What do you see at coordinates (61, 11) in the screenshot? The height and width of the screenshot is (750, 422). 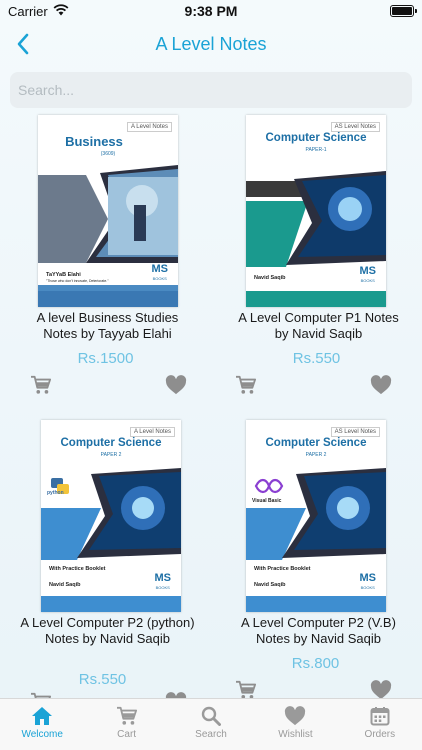 I see `wifi-icon` at bounding box center [61, 11].